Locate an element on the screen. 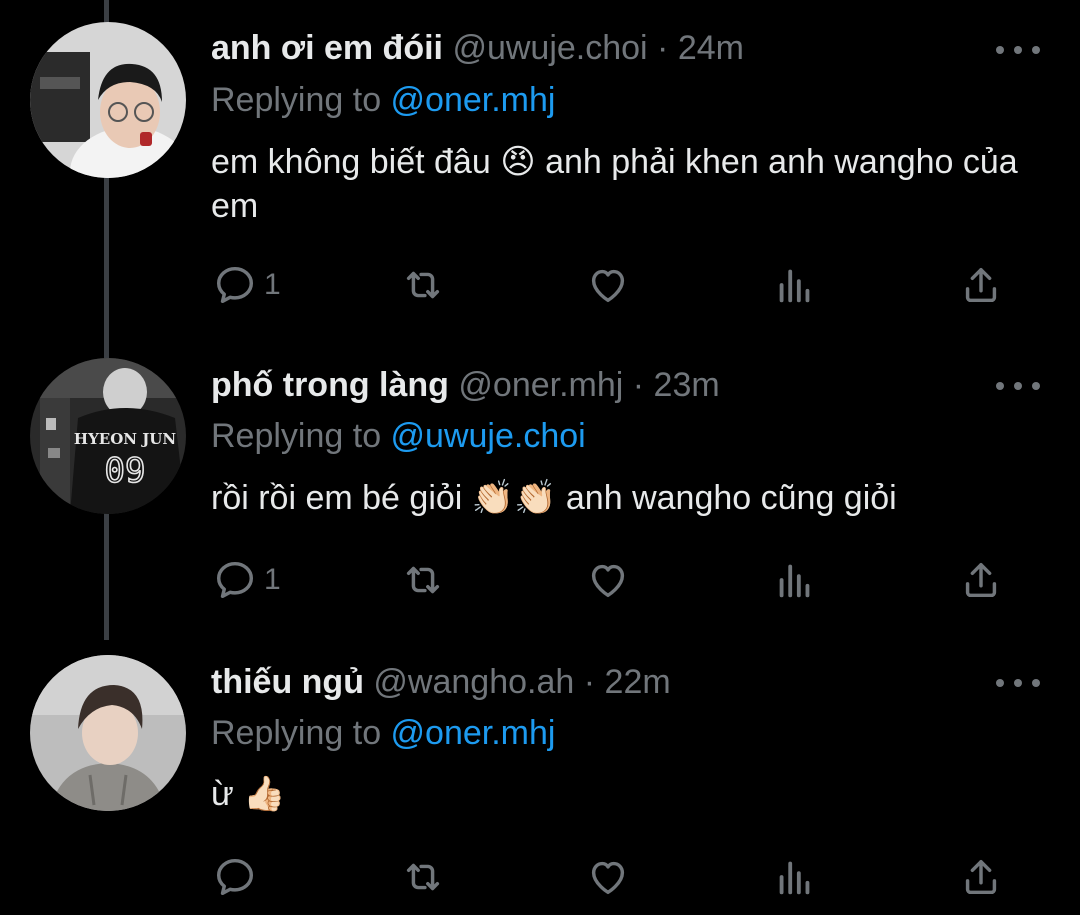  display-name: phố trong làng is located at coordinates (330, 385).